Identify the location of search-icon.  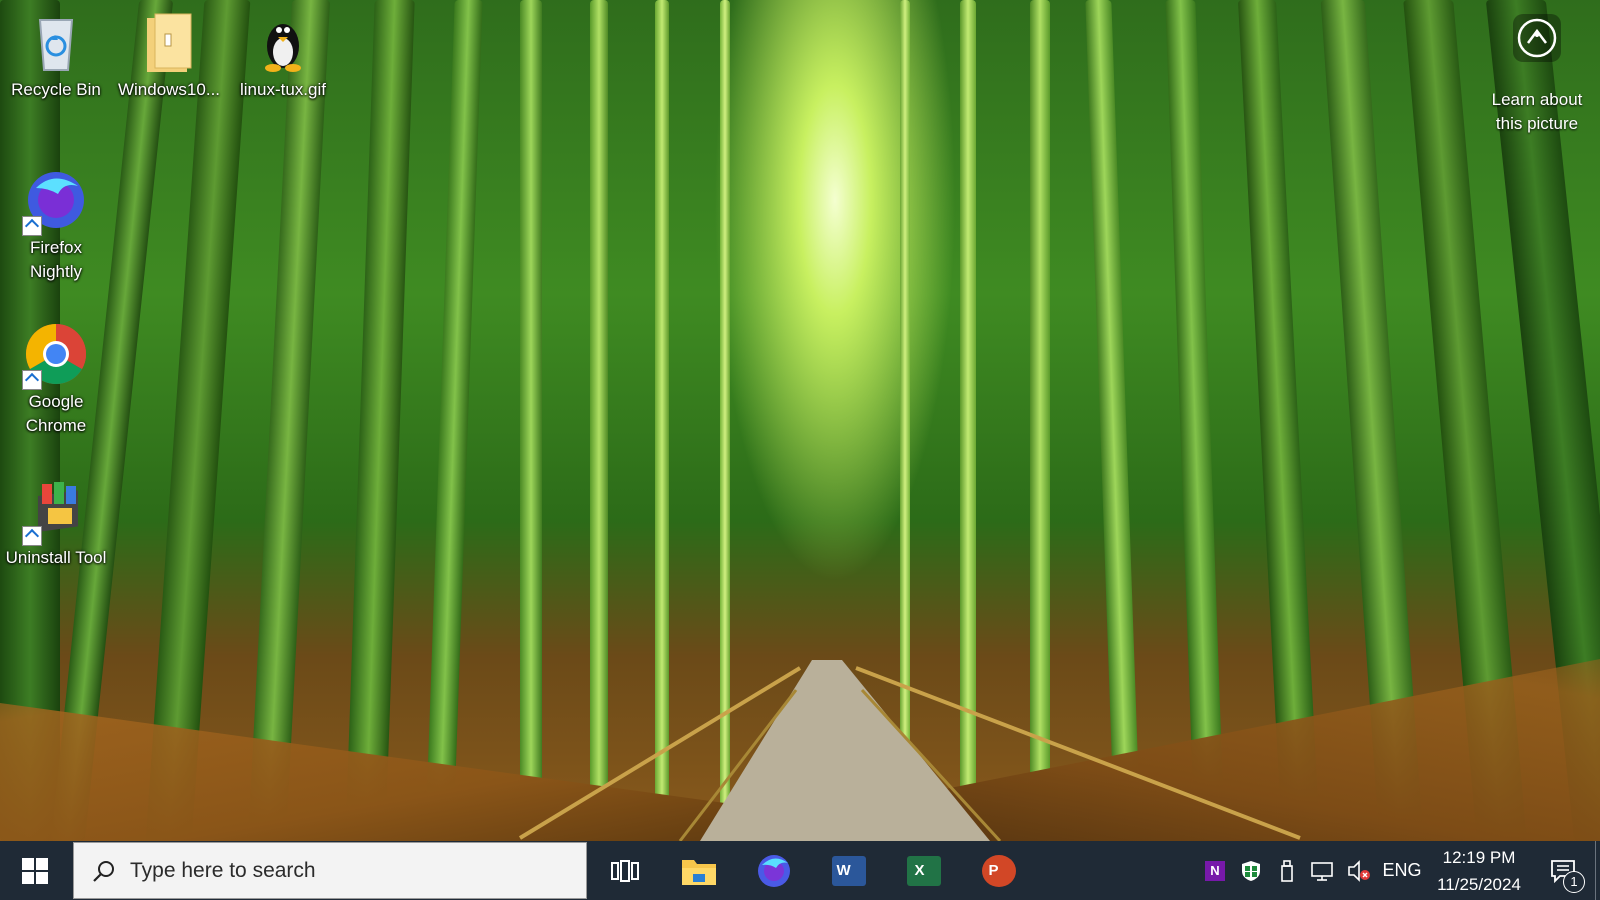
(103, 871).